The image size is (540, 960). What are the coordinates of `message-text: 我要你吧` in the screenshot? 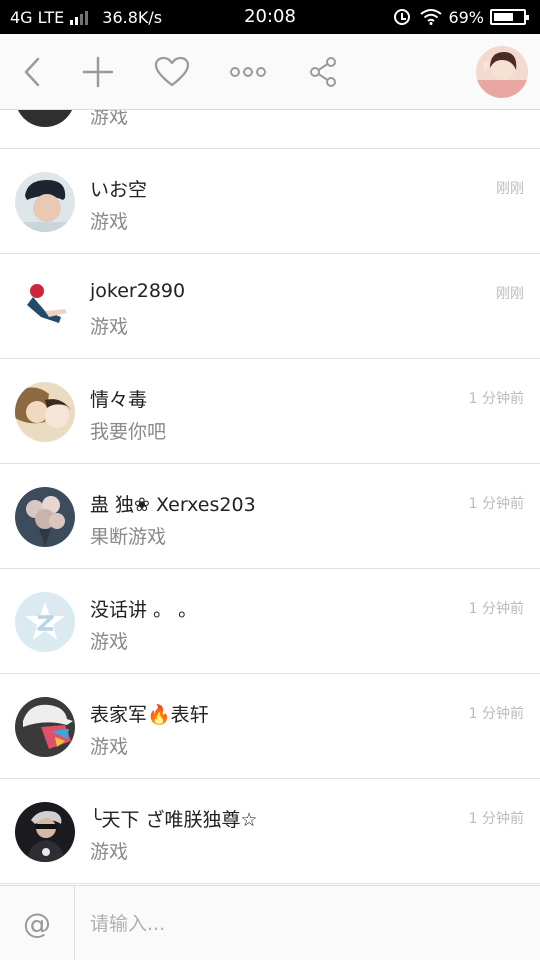 It's located at (128, 432).